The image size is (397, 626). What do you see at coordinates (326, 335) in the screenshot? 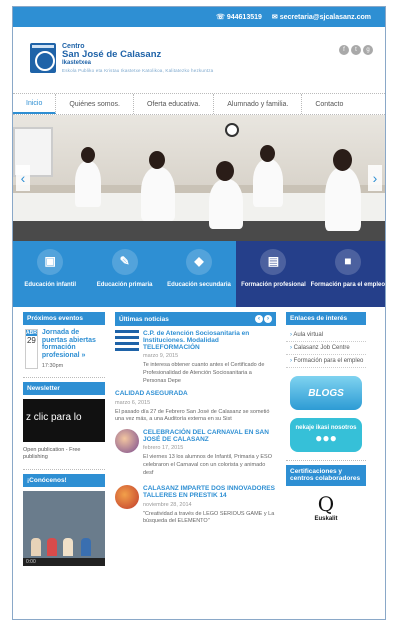
I see `link-aula-virtual: Aula virtual` at bounding box center [326, 335].